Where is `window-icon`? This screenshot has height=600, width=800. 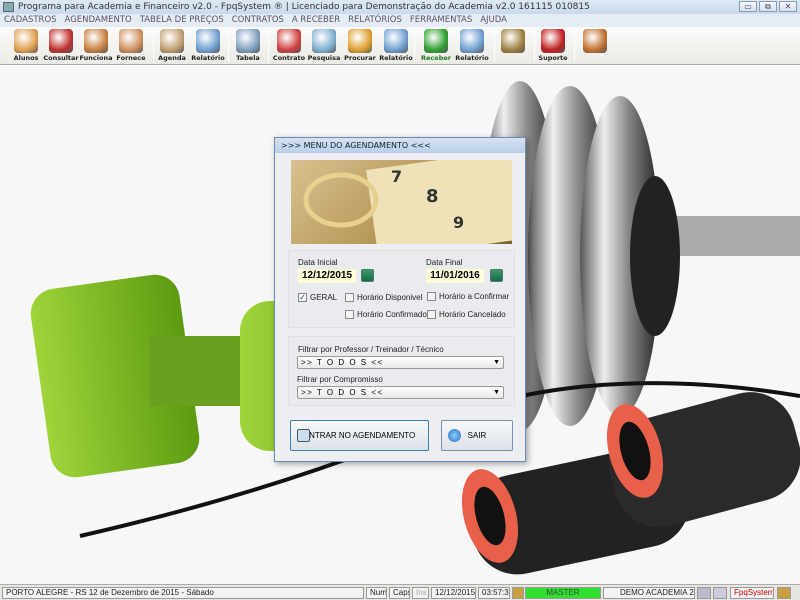 window-icon is located at coordinates (303, 435).